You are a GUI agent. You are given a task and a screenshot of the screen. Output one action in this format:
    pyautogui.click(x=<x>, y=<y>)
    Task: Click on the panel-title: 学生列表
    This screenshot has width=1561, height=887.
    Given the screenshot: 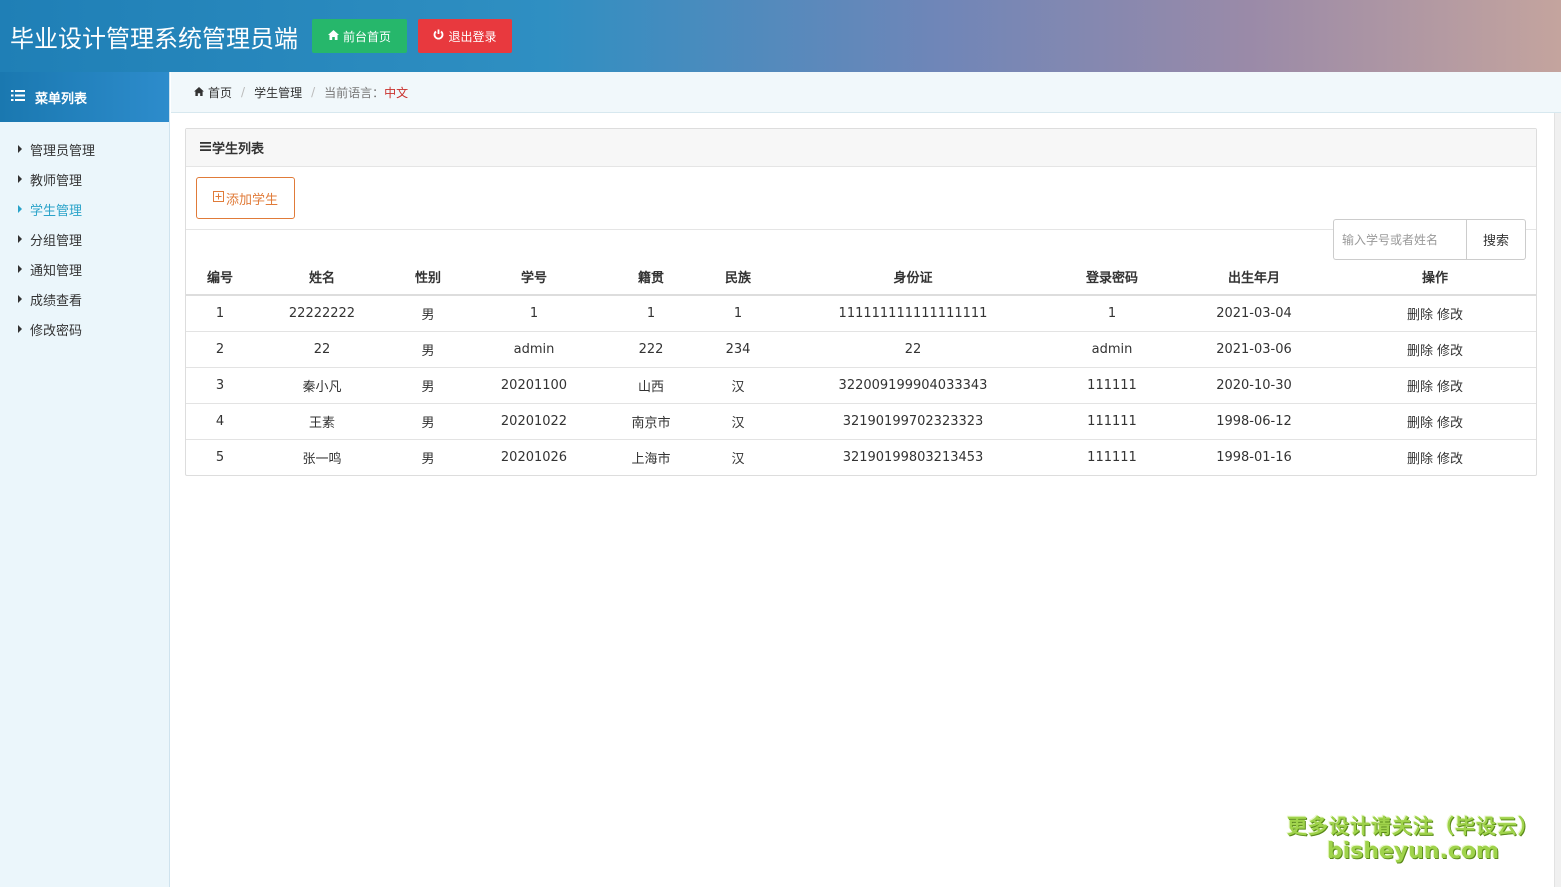 What is the action you would take?
    pyautogui.click(x=238, y=149)
    